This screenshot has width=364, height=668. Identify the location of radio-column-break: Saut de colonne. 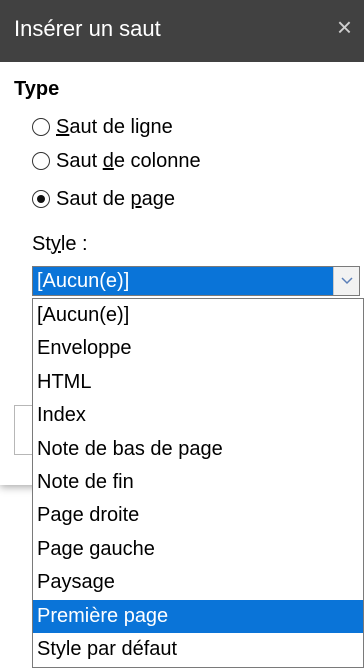
(116, 161).